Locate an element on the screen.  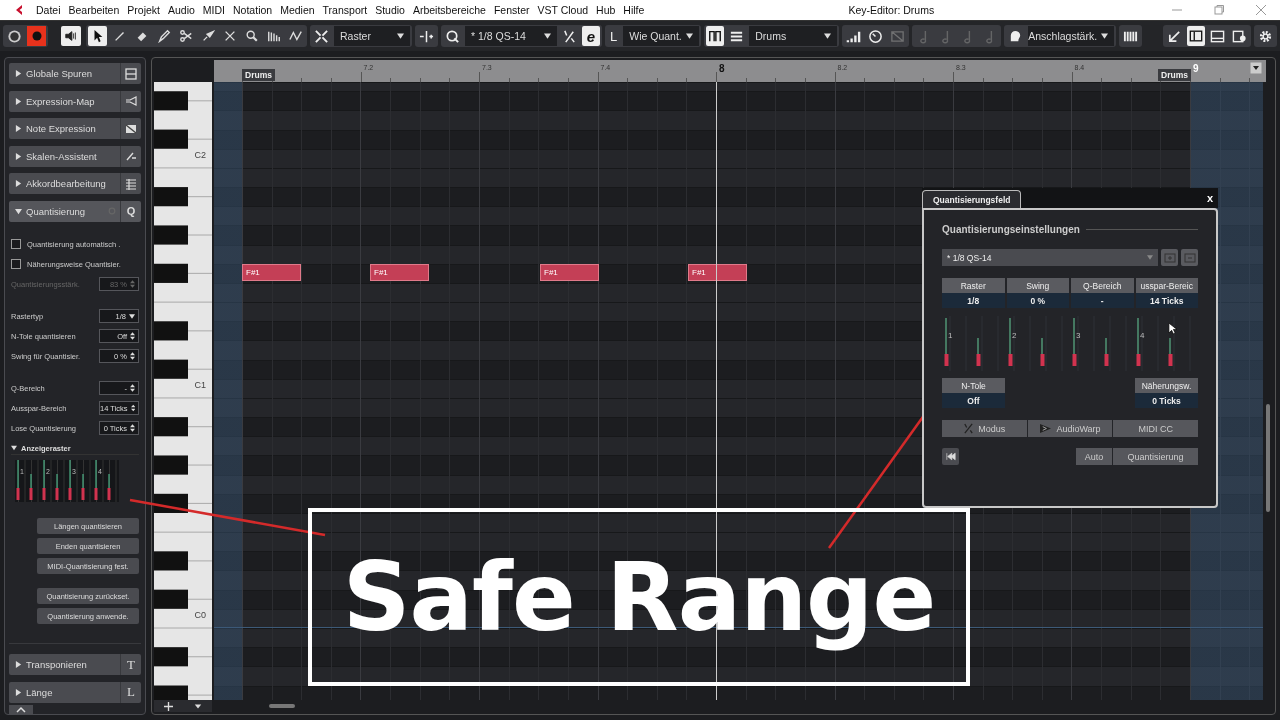
inspector-section-header: Globale Spuren is located at coordinates (75, 73).